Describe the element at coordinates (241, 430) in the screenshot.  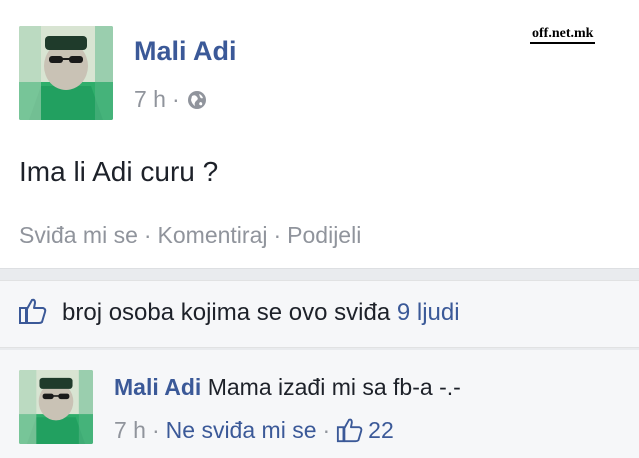
I see `unlike-link: Ne sviđa mi se` at that location.